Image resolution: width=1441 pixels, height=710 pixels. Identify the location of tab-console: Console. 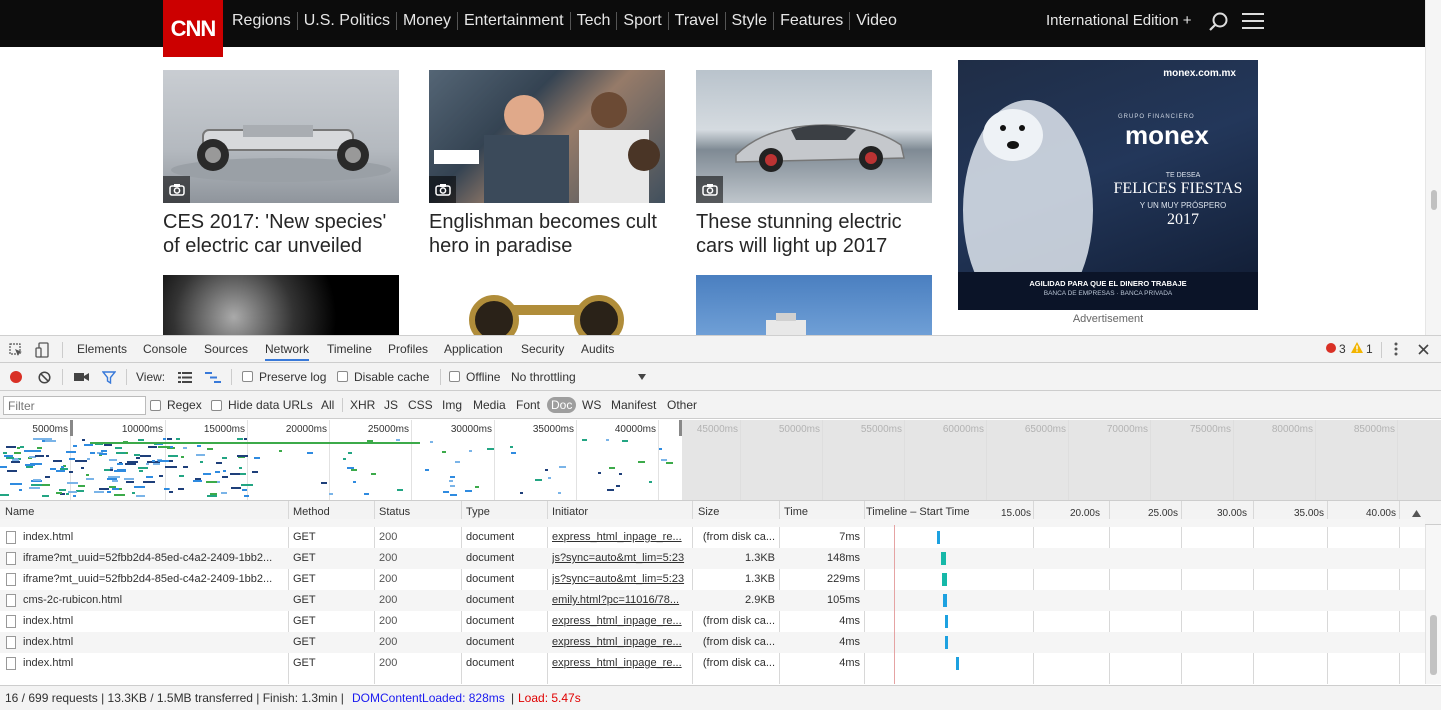
(165, 349).